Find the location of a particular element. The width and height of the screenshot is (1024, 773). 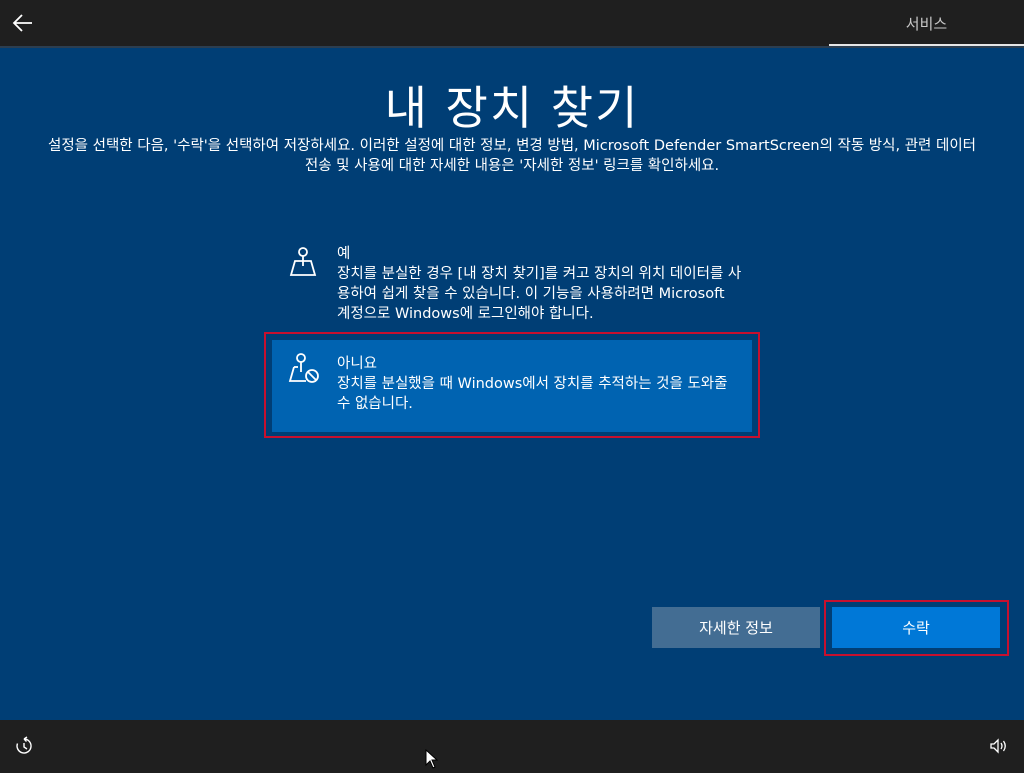

ease-of-access-button is located at coordinates (24, 746).